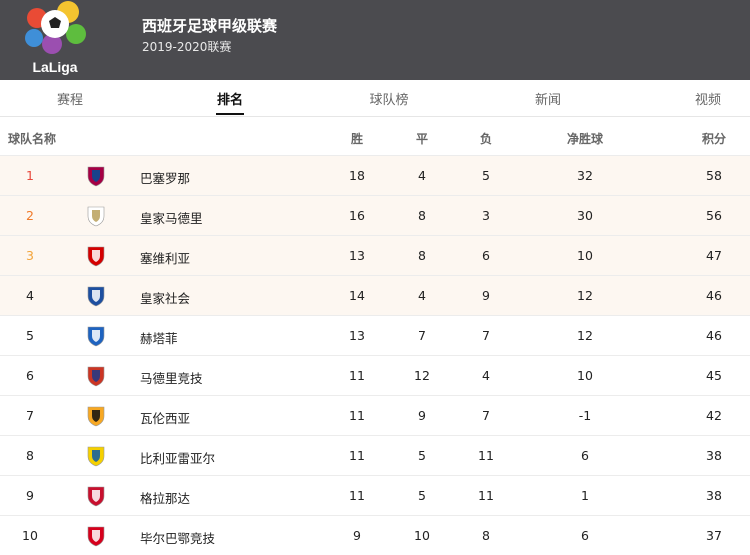 The image size is (750, 555). What do you see at coordinates (714, 375) in the screenshot?
I see `points-value: 45` at bounding box center [714, 375].